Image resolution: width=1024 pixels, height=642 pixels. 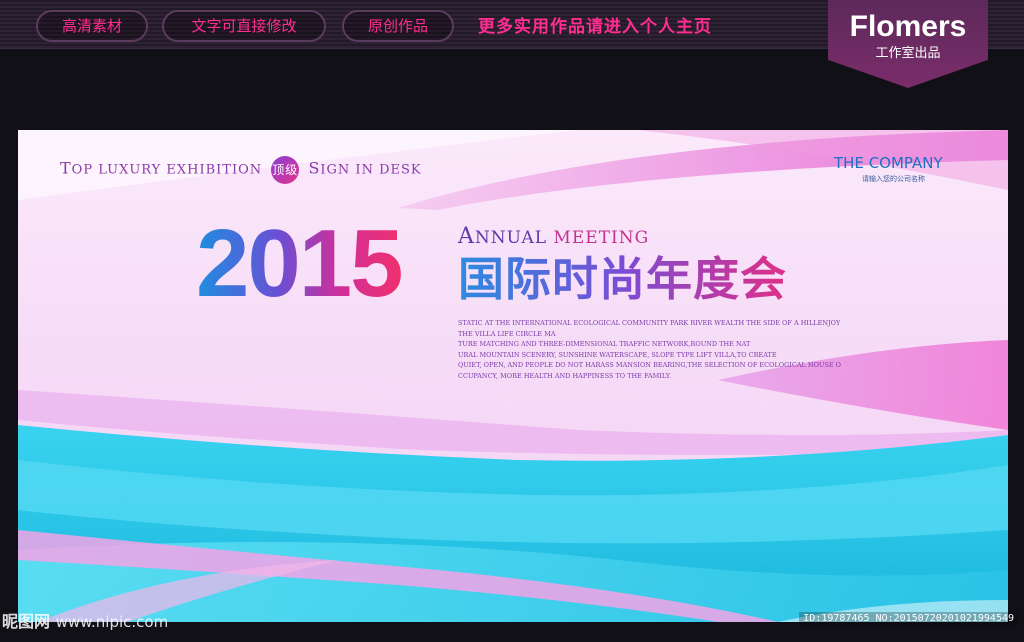 What do you see at coordinates (622, 279) in the screenshot?
I see `chinese-title: 国际时尚年度会` at bounding box center [622, 279].